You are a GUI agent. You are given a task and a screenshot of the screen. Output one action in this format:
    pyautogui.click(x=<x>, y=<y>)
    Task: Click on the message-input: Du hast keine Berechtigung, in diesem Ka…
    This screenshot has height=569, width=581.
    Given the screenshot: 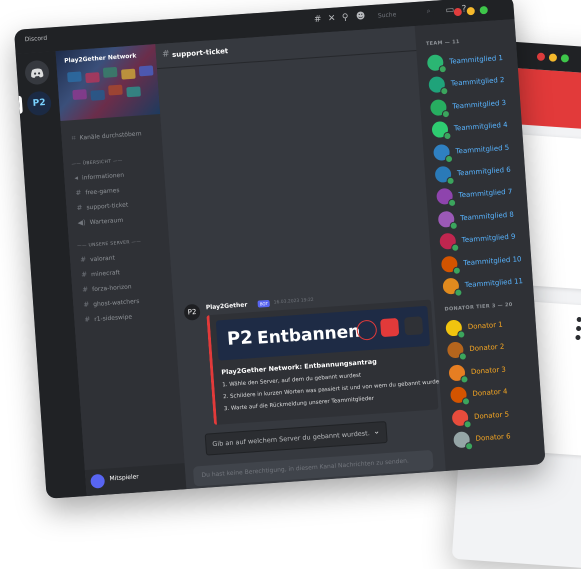 What is the action you would take?
    pyautogui.click(x=313, y=468)
    